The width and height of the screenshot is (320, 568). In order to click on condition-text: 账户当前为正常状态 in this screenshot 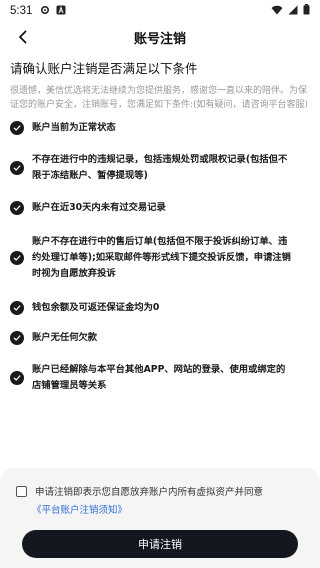, I will do `click(74, 128)`.